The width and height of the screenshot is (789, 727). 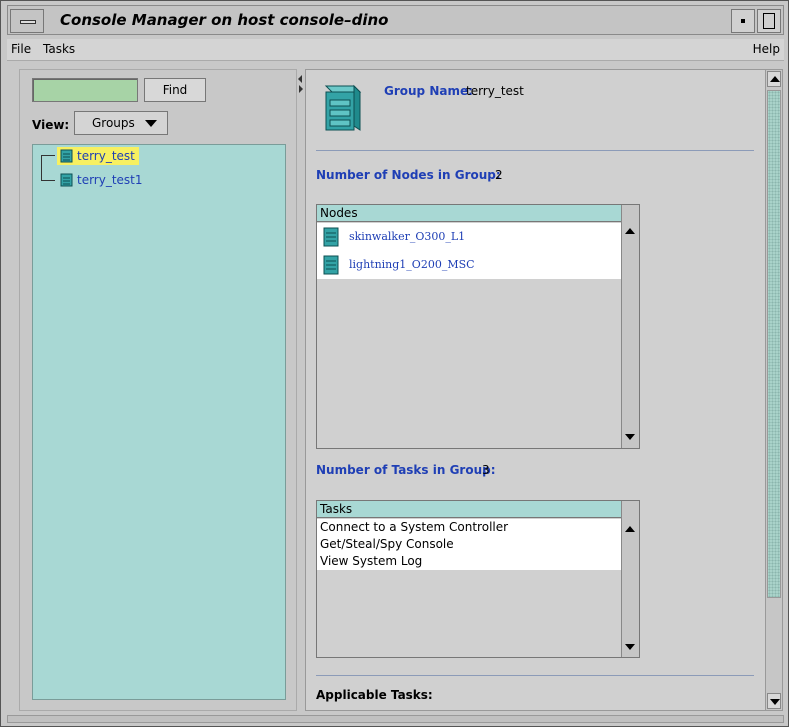 What do you see at coordinates (408, 175) in the screenshot?
I see `nodes-count-label: Number of Nodes in Group:` at bounding box center [408, 175].